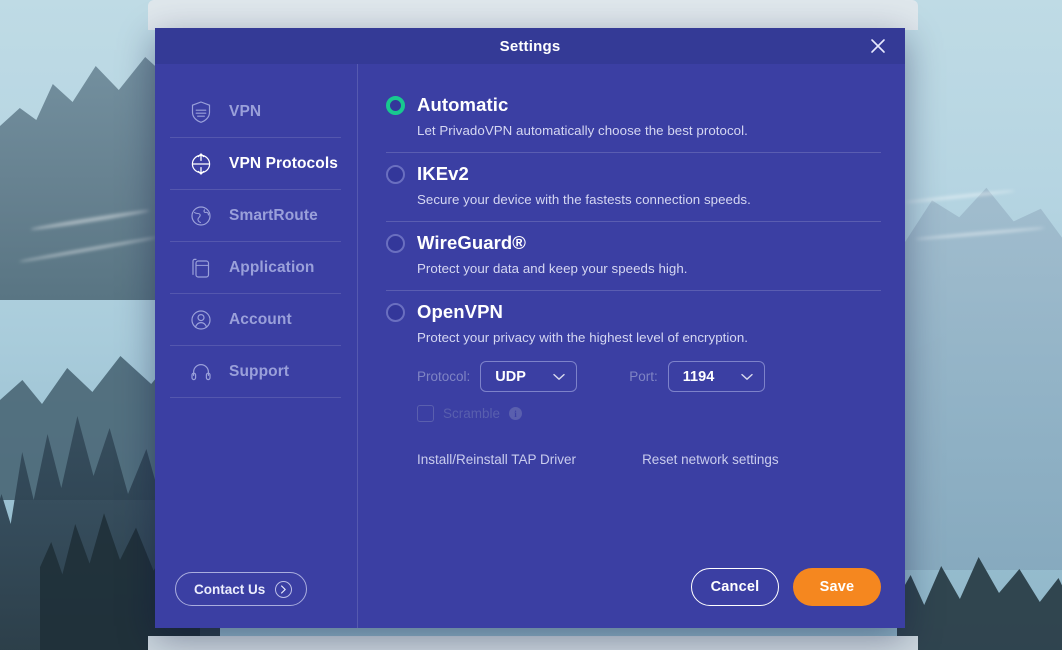  Describe the element at coordinates (395, 174) in the screenshot. I see `radio-ikev2` at that location.